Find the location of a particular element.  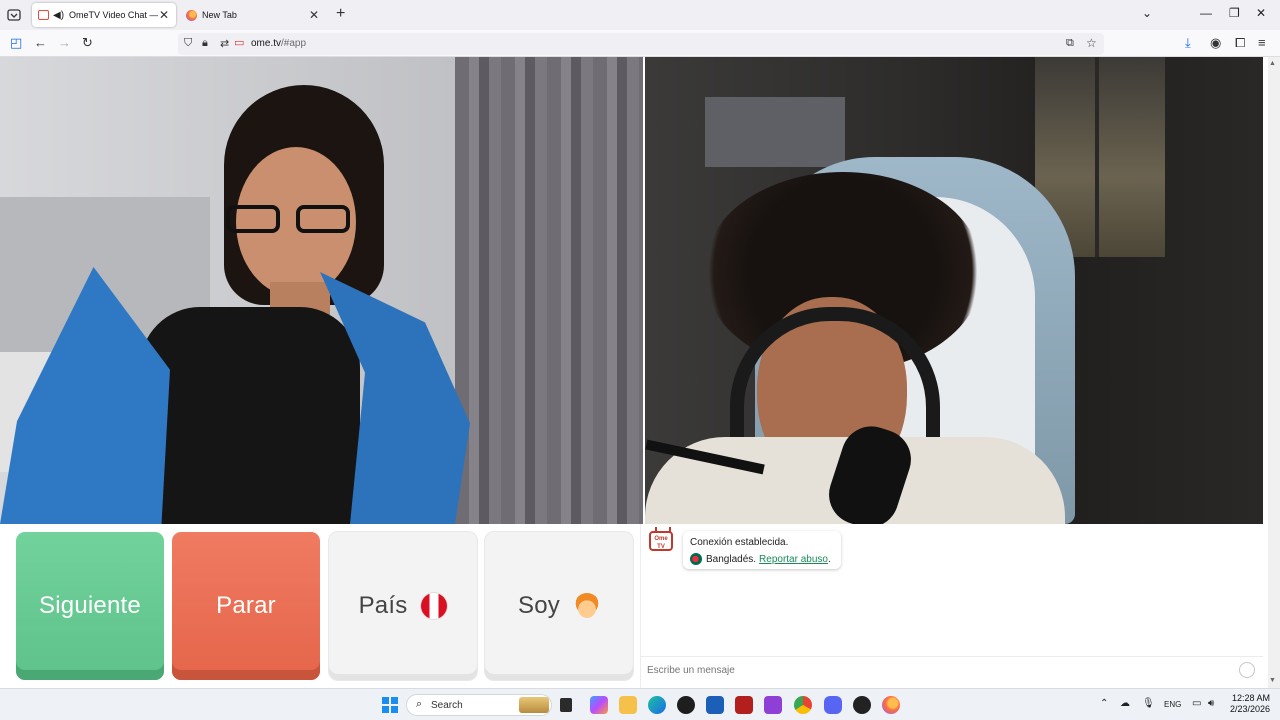

tab-title: New Tab is located at coordinates (219, 15).